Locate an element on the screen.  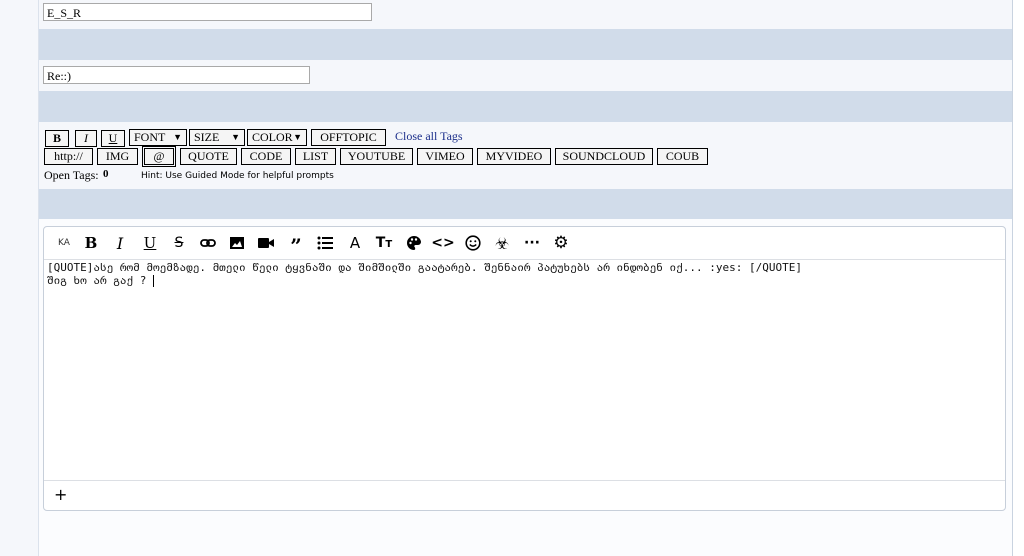
bb-http-button: http:// is located at coordinates (68, 156).